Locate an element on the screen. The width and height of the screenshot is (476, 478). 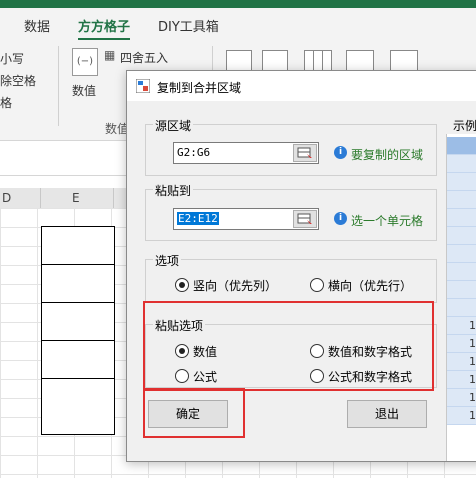
app-icon is located at coordinates (143, 86).